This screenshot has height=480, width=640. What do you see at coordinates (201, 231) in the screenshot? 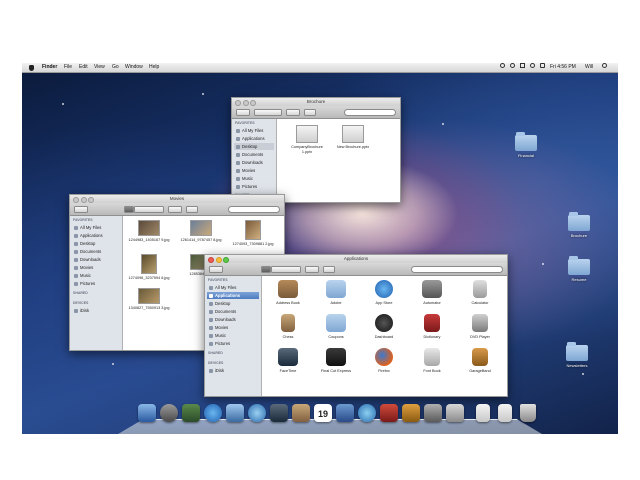
I see `file-item: 1261414_9787457 8.jpg` at bounding box center [201, 231].